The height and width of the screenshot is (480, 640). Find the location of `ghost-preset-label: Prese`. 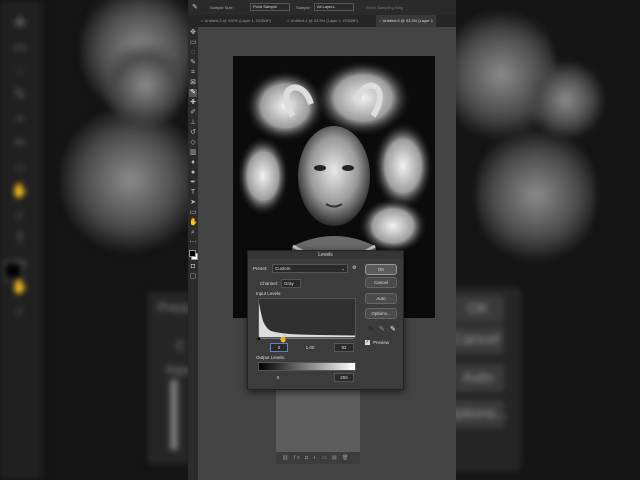

ghost-preset-label: Prese is located at coordinates (173, 307).